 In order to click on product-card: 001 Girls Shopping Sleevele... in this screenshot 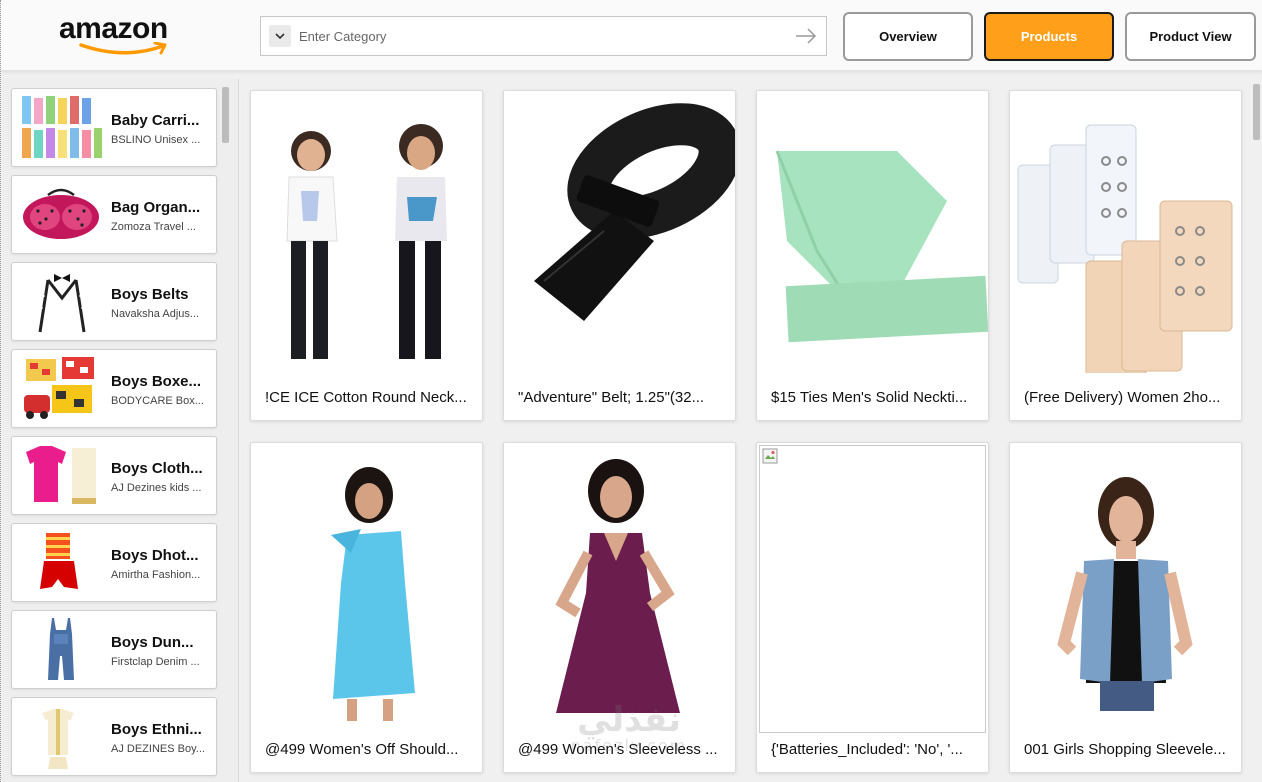, I will do `click(1125, 607)`.